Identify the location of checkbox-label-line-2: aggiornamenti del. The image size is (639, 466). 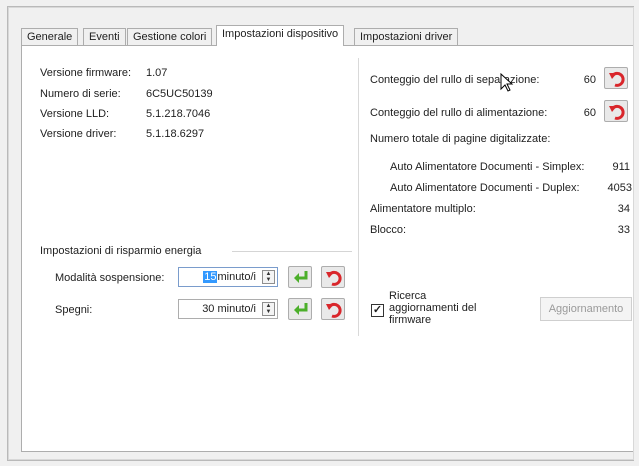
(433, 308).